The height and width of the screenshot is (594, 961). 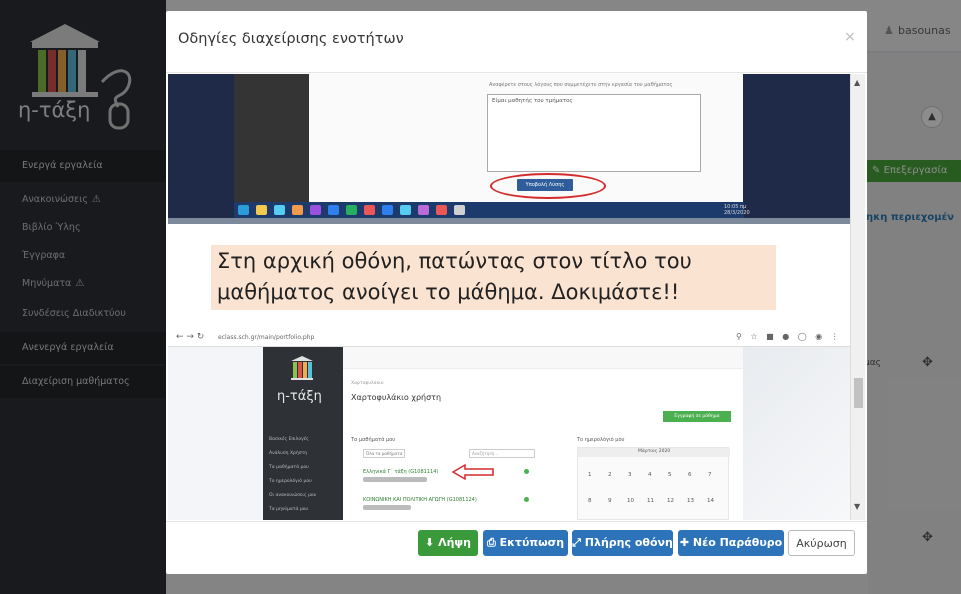 I want to click on screenshot-sidebar-item: Τα μηνύματά μου, so click(x=289, y=509).